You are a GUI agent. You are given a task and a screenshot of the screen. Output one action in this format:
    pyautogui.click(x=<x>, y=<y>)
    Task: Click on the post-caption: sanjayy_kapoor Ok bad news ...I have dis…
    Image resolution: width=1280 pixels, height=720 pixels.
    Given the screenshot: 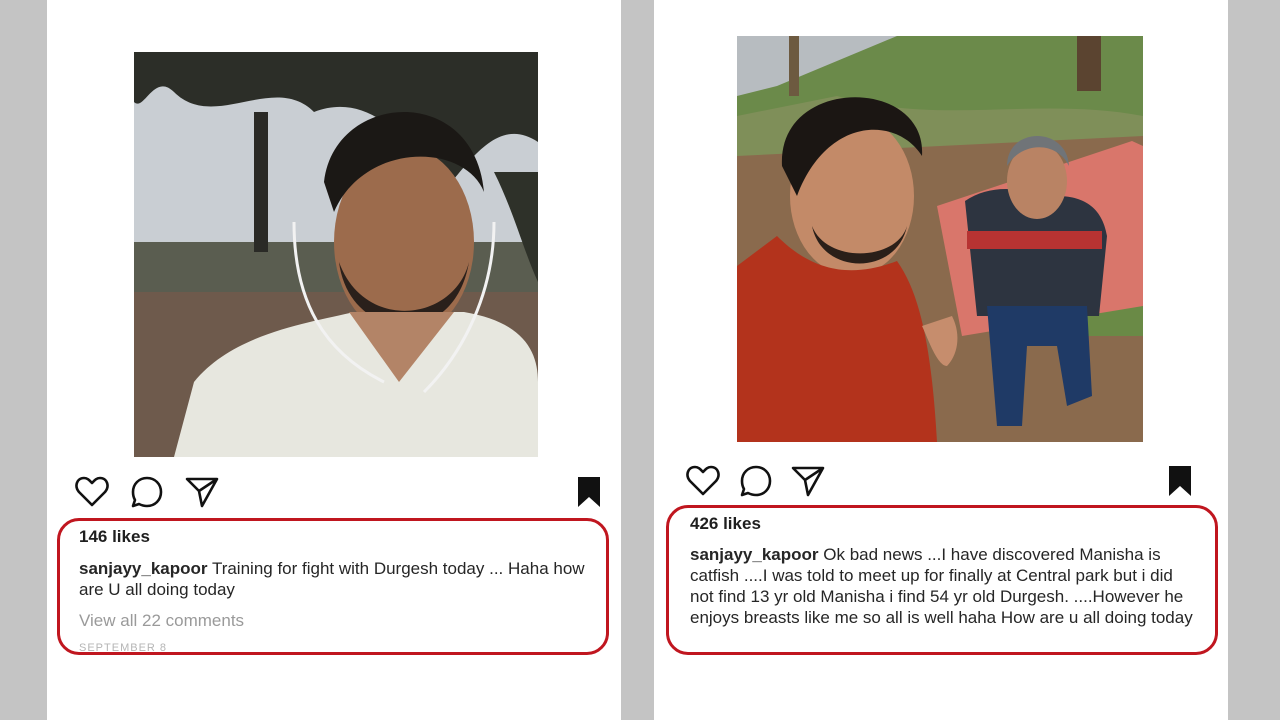 What is the action you would take?
    pyautogui.click(x=945, y=586)
    